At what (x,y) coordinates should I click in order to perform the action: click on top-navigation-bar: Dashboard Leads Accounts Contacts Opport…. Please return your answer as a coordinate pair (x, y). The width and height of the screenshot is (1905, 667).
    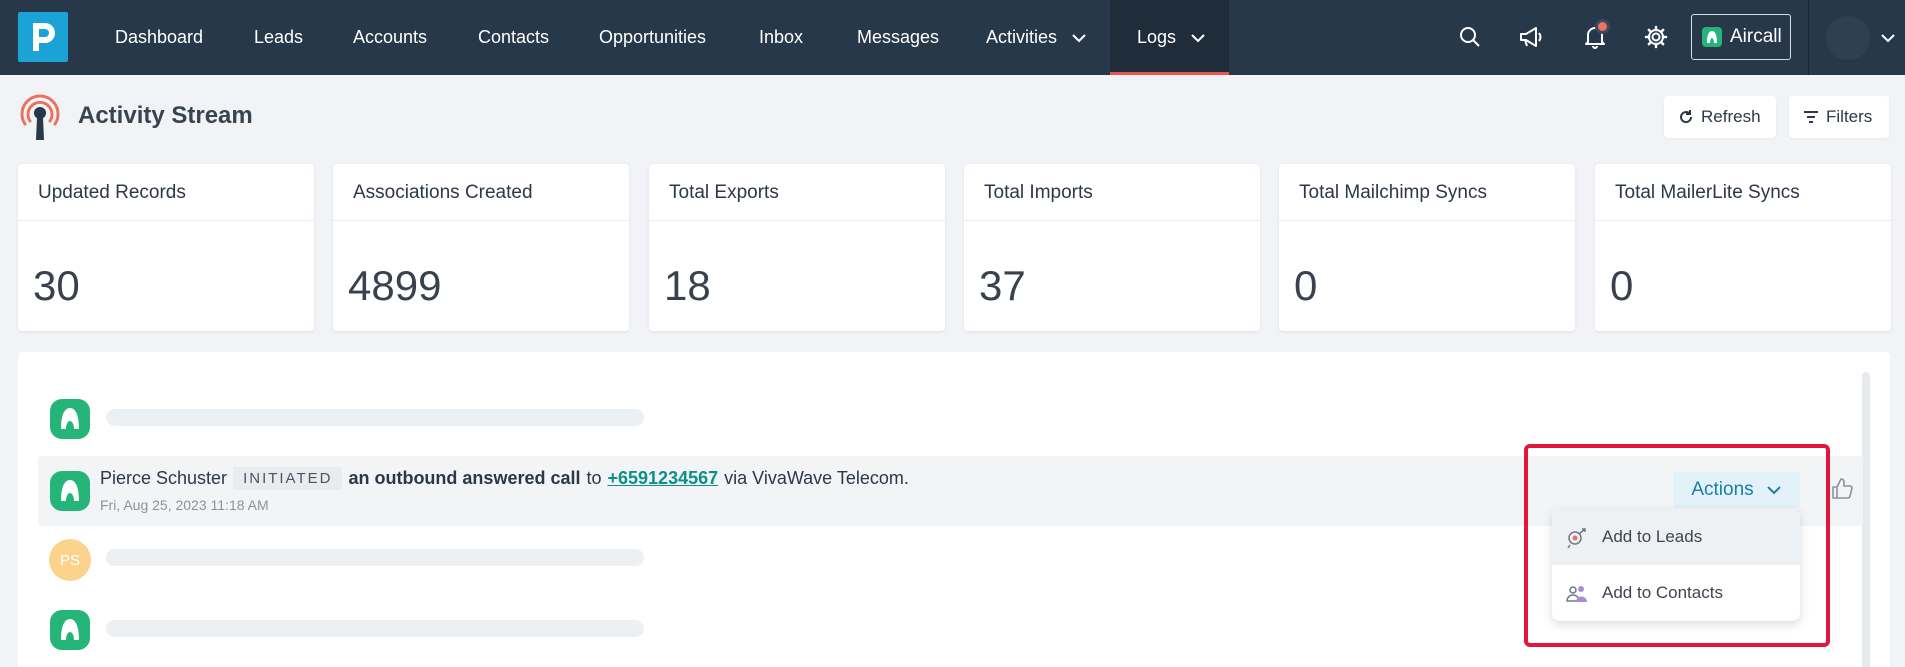
    Looking at the image, I should click on (952, 37).